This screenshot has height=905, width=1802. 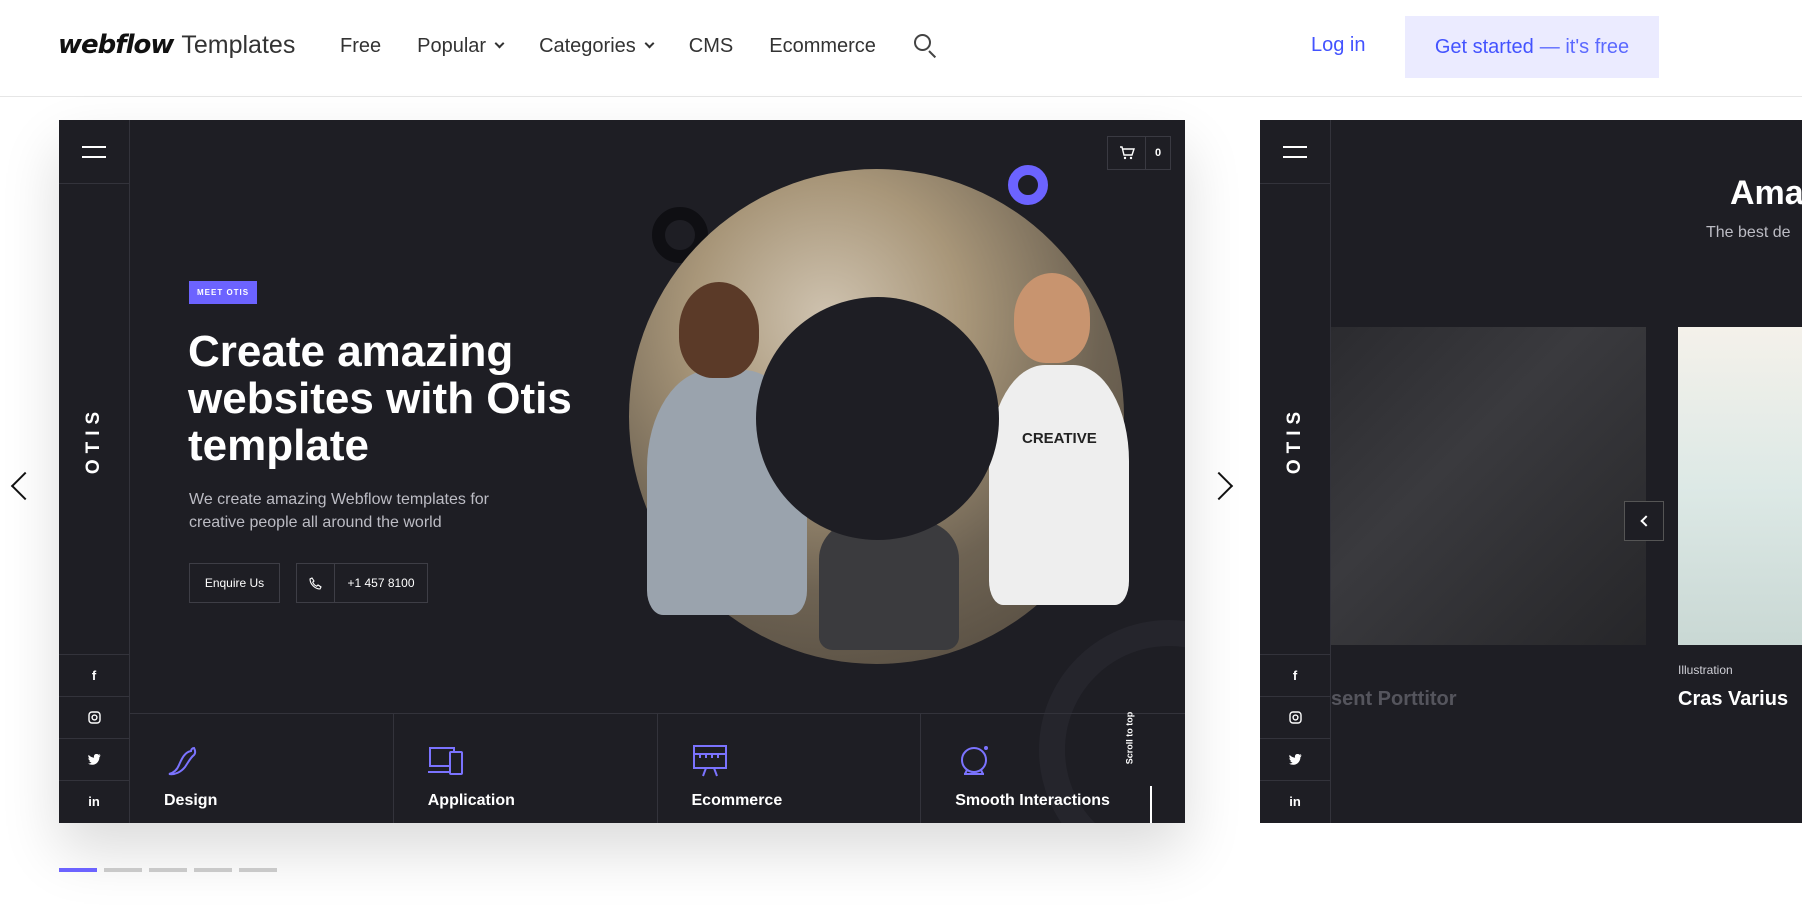 What do you see at coordinates (471, 800) in the screenshot?
I see `feature-label: Application` at bounding box center [471, 800].